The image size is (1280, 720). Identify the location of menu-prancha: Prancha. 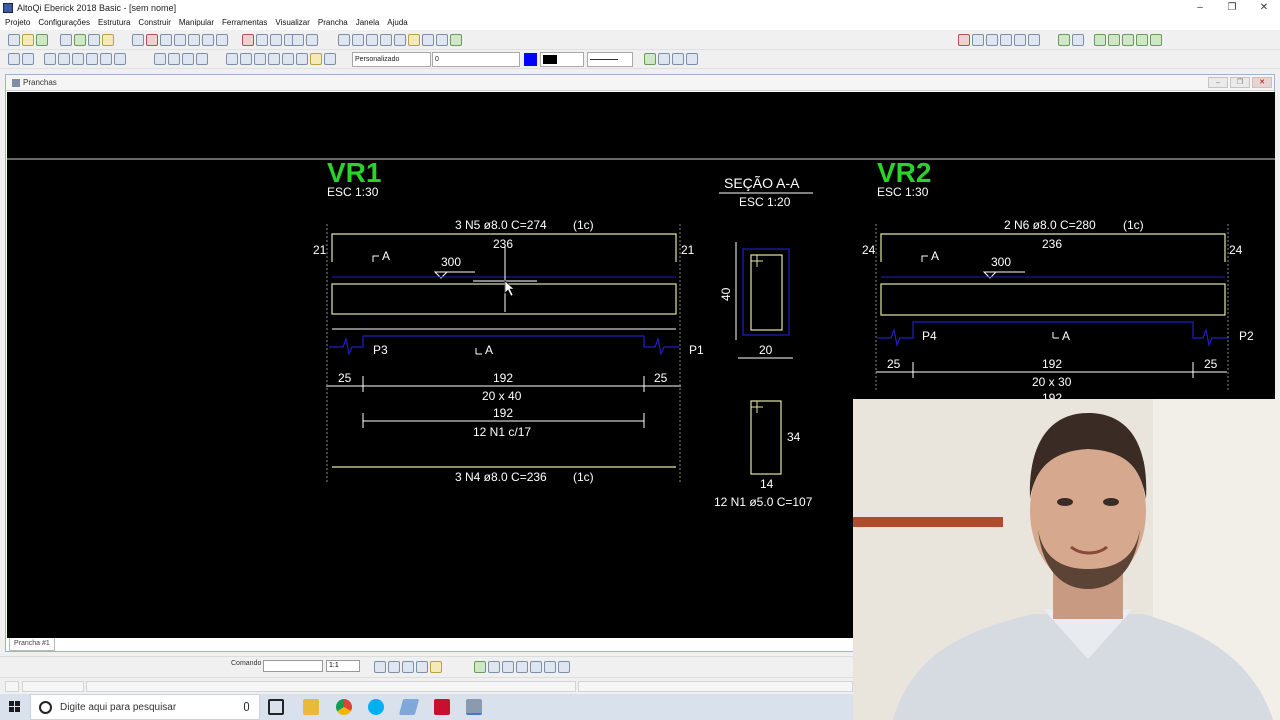
(333, 22).